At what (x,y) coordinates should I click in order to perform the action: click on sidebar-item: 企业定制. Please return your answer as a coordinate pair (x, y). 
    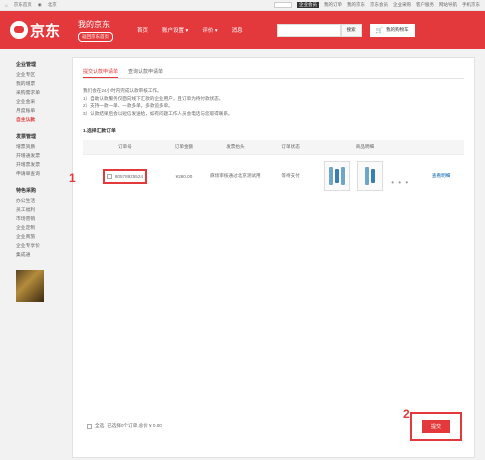
    Looking at the image, I should click on (40, 228).